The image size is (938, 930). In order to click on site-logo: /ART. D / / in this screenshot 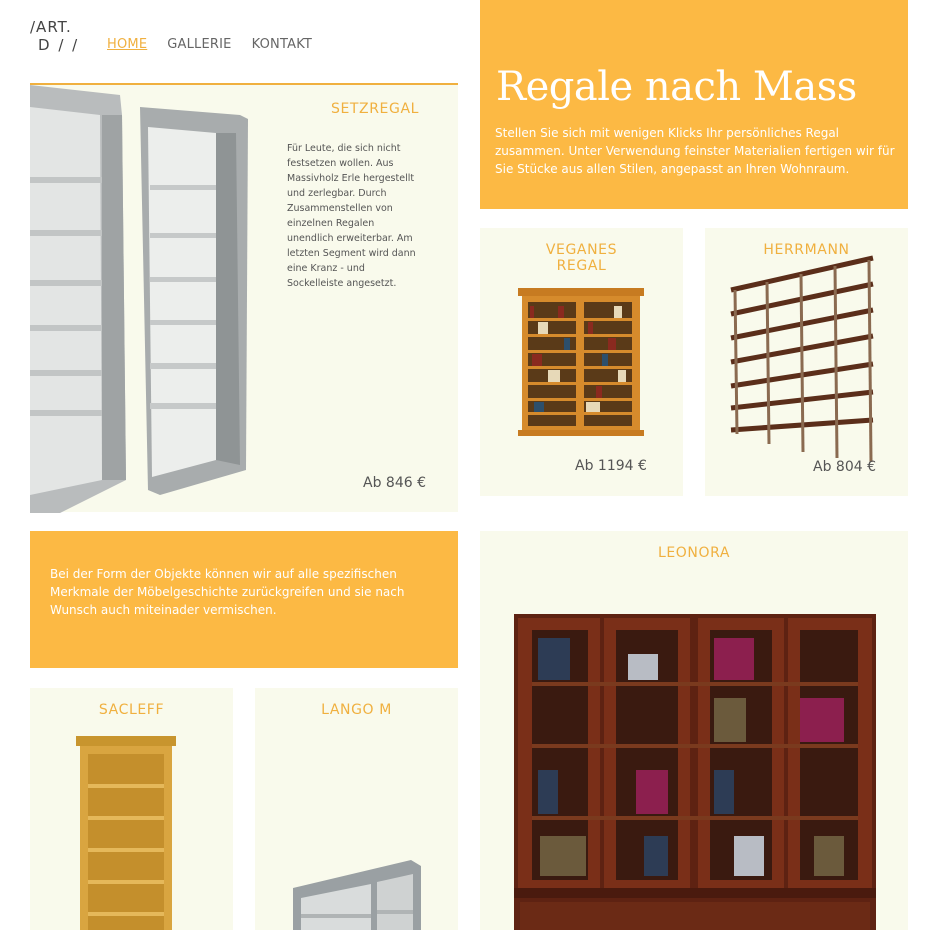, I will do `click(56, 38)`.